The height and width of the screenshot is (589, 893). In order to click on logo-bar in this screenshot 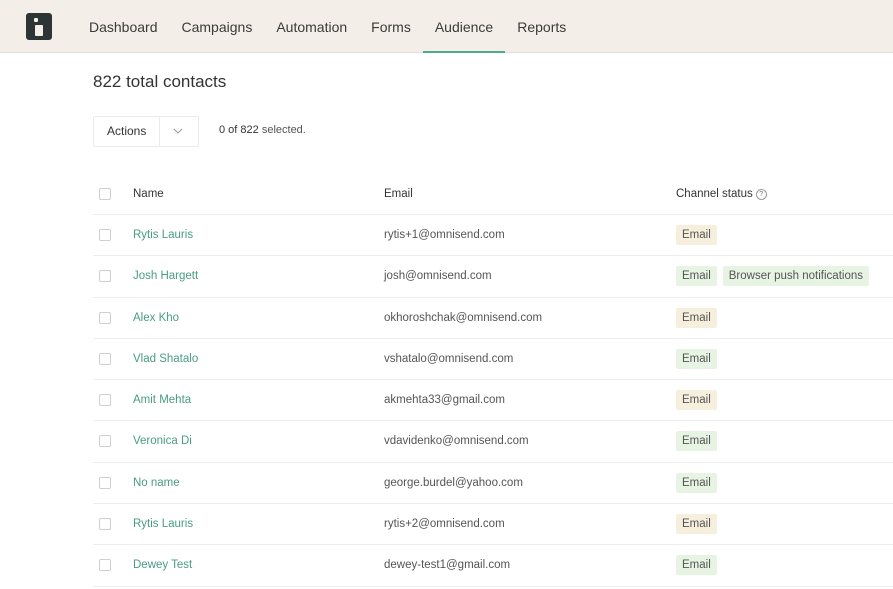, I will do `click(39, 30)`.